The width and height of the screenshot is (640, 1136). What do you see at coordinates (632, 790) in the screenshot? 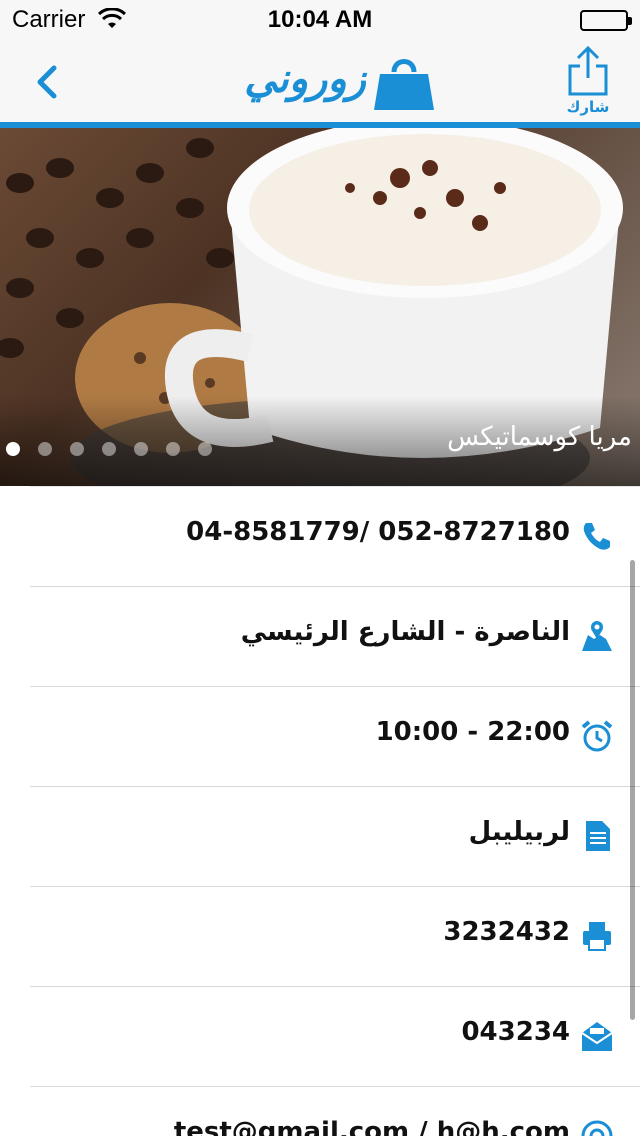
I see `scrollbar` at bounding box center [632, 790].